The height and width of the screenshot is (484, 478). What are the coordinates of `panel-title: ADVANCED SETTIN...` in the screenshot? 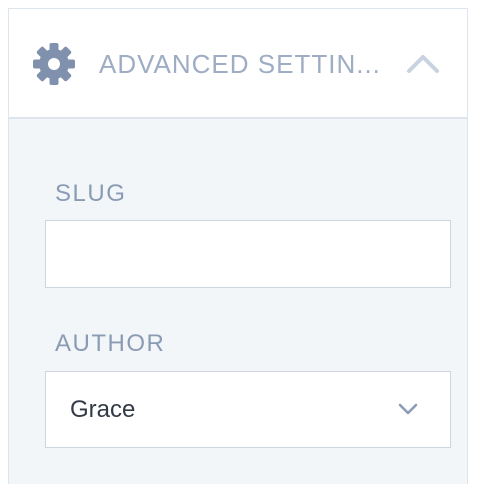 It's located at (240, 64).